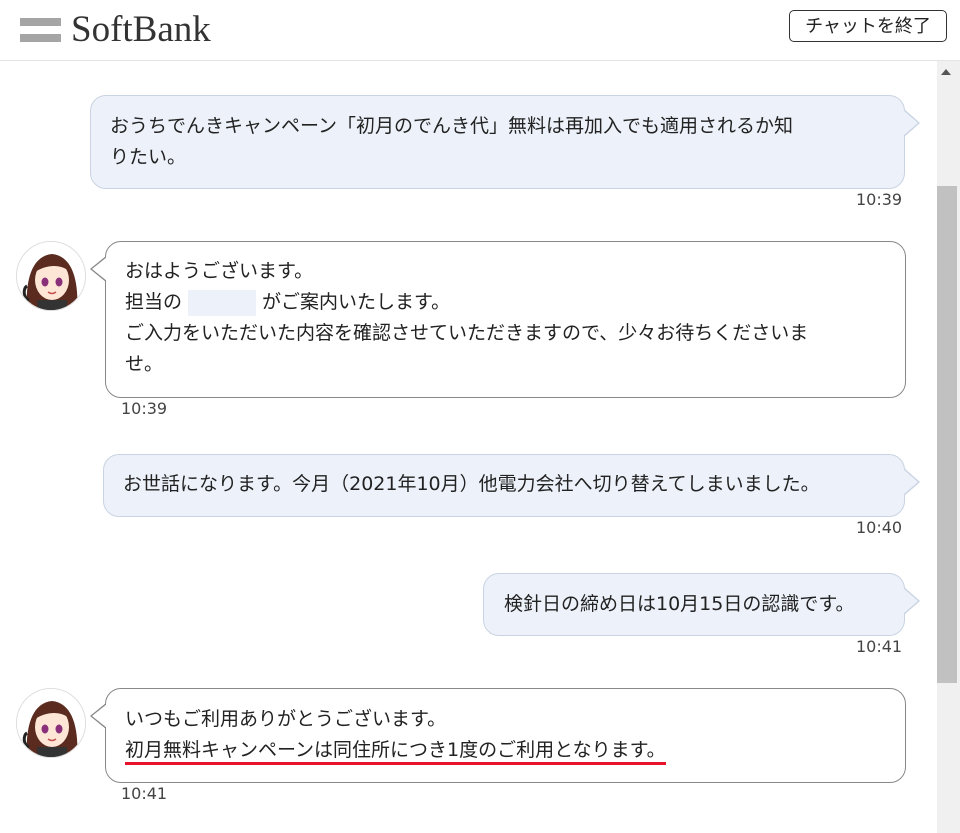  What do you see at coordinates (286, 719) in the screenshot?
I see `message-text-line: いつもご利用ありがとうございます。` at bounding box center [286, 719].